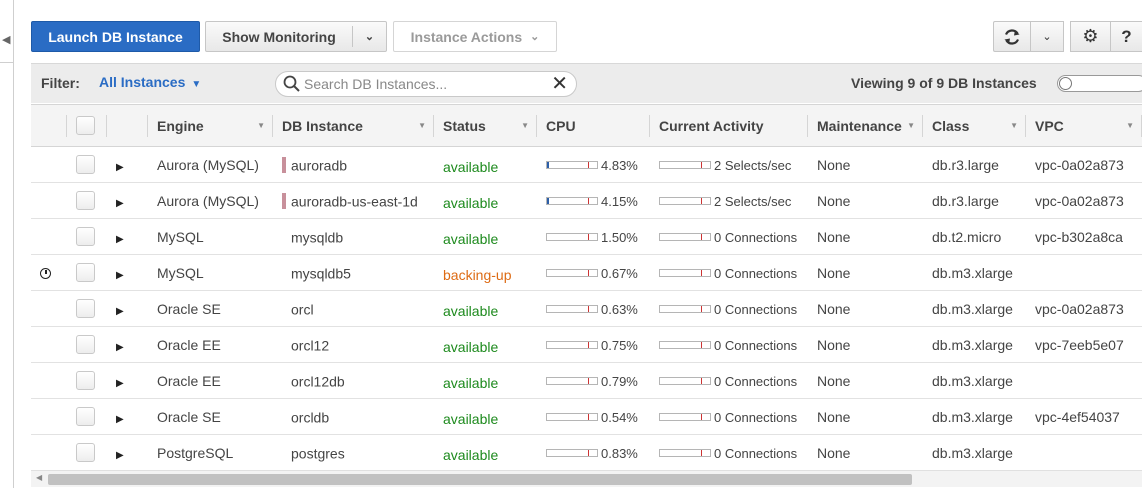 This screenshot has height=488, width=1142. What do you see at coordinates (1084, 344) in the screenshot?
I see `vpc-cell: vpc-7eeb5e07` at bounding box center [1084, 344].